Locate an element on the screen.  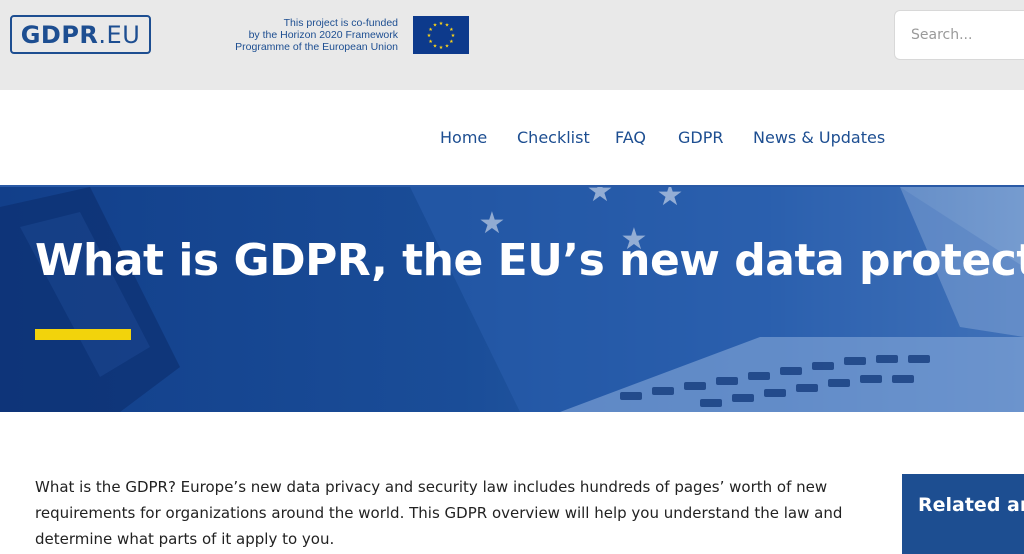
related-articles-box: Related articles is located at coordinates (963, 514).